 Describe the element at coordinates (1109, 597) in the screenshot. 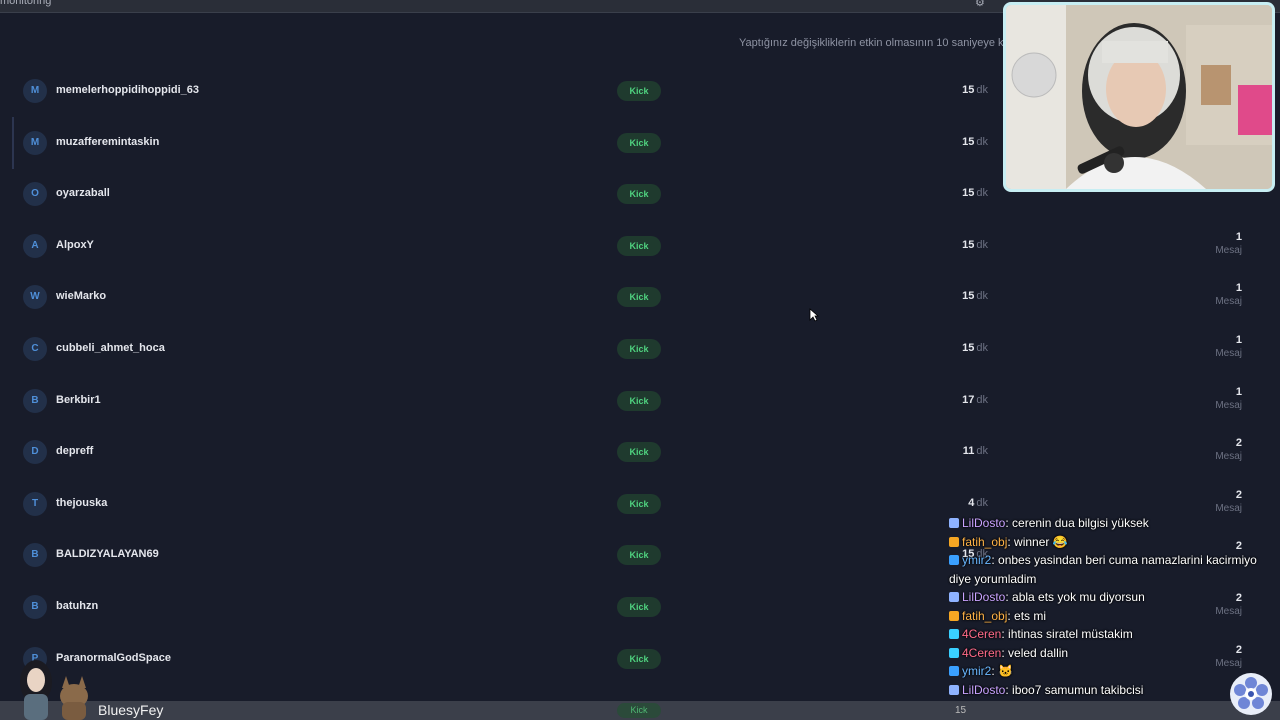

I see `chat-message: LilDosto: abla ets yok mu diyorsun` at that location.